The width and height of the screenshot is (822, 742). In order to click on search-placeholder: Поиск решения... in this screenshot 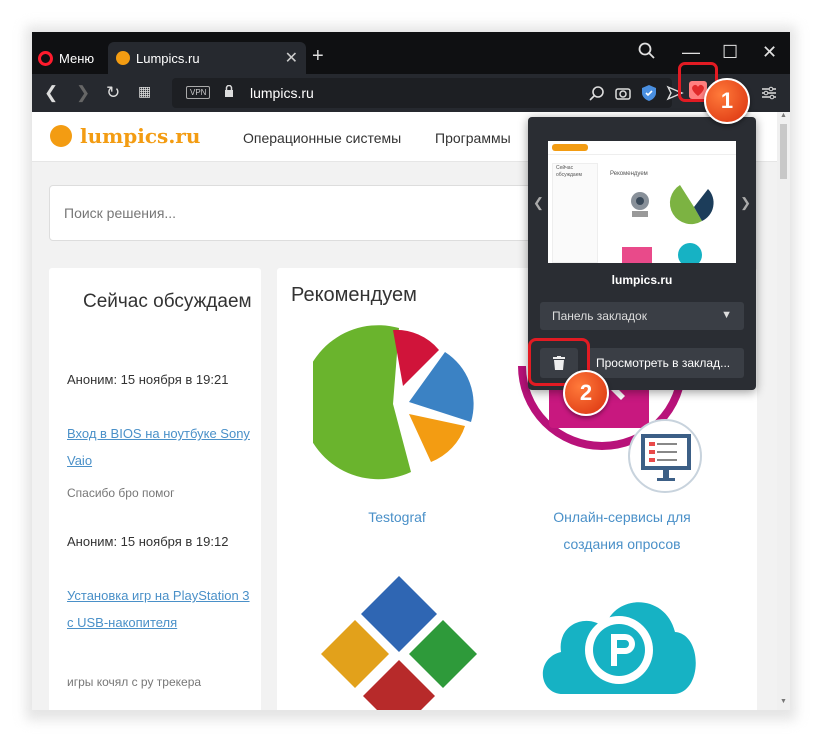, I will do `click(120, 213)`.